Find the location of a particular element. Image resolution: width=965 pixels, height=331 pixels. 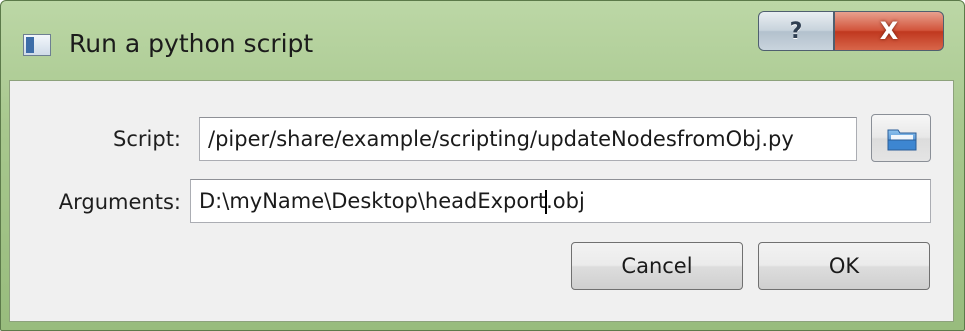

arguments-text-before-caret: D:\myName\Desktop\headExport is located at coordinates (373, 201).